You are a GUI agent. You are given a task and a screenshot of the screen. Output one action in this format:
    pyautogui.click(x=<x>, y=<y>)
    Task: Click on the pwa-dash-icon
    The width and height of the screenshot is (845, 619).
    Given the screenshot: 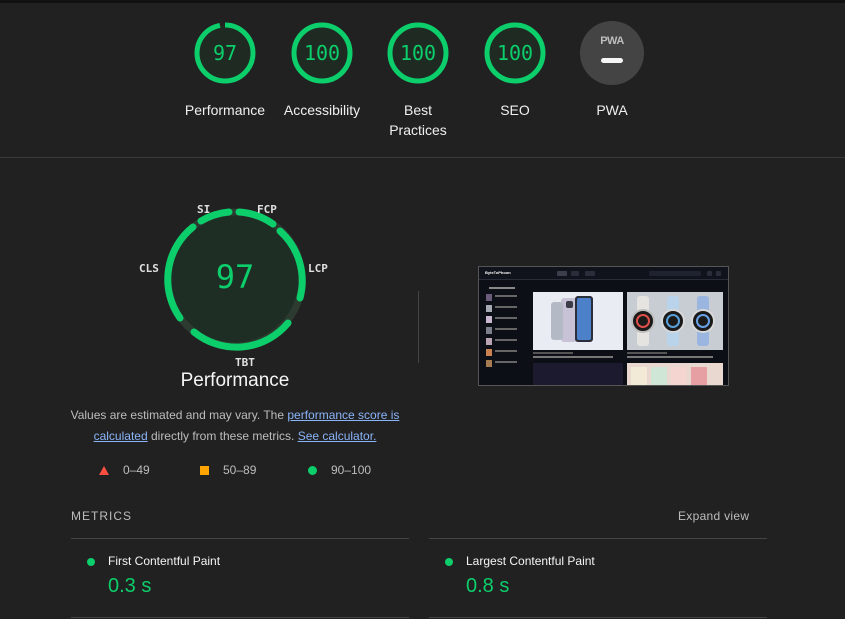 What is the action you would take?
    pyautogui.click(x=612, y=60)
    